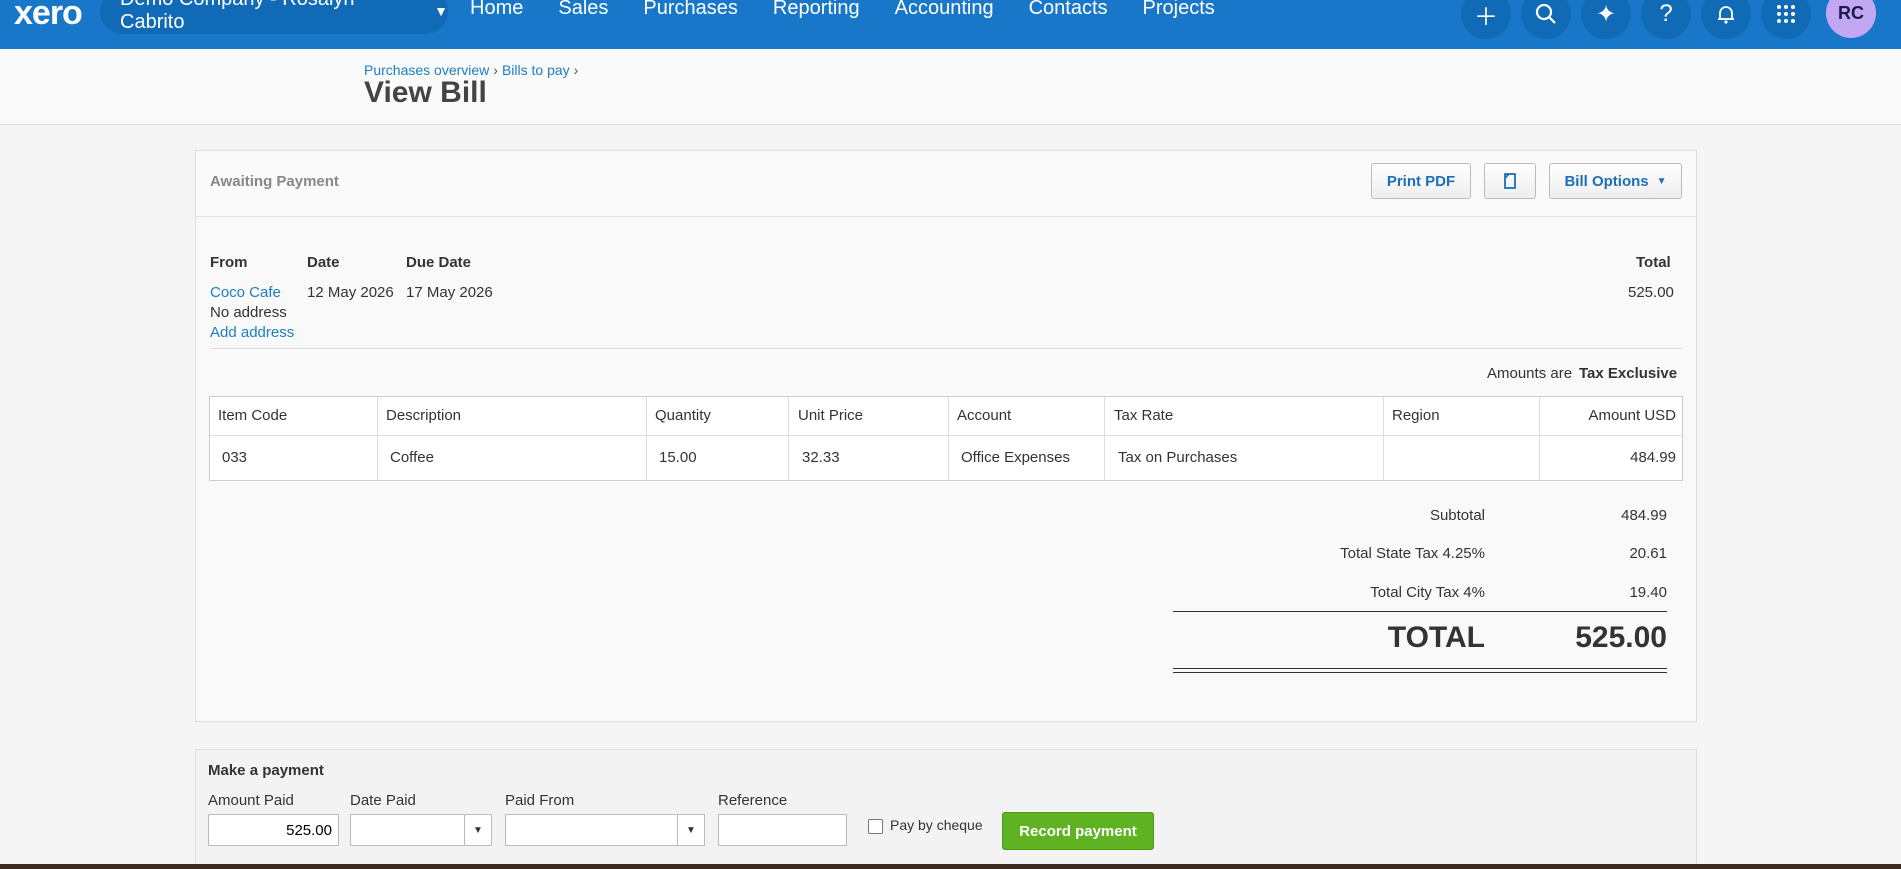 The height and width of the screenshot is (869, 1901). Describe the element at coordinates (1427, 592) in the screenshot. I see `city-tax-label: Total City Tax 4%` at that location.